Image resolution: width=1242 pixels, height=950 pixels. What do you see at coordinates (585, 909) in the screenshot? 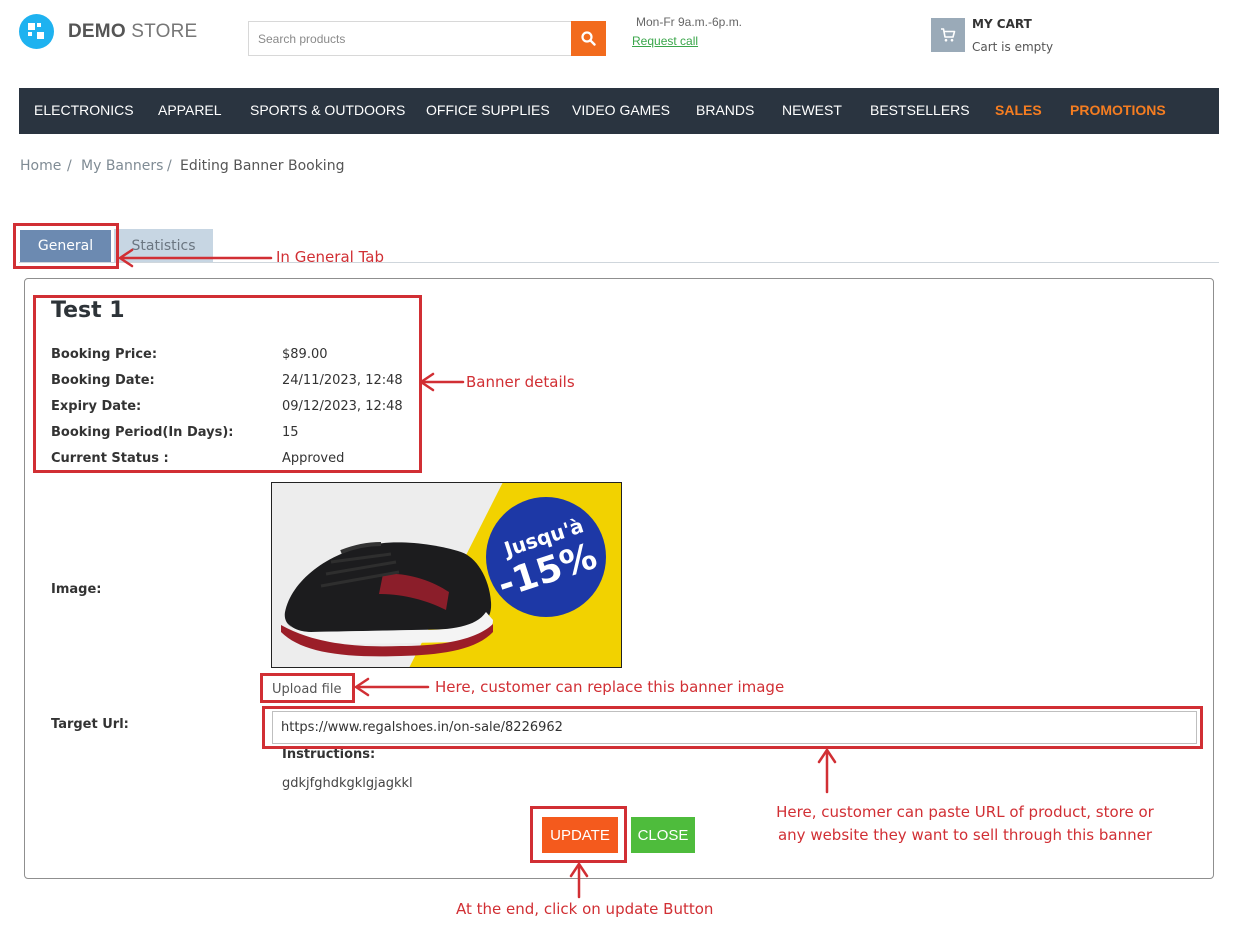
I see `annotation-click-update: At the end, click on update Button` at bounding box center [585, 909].